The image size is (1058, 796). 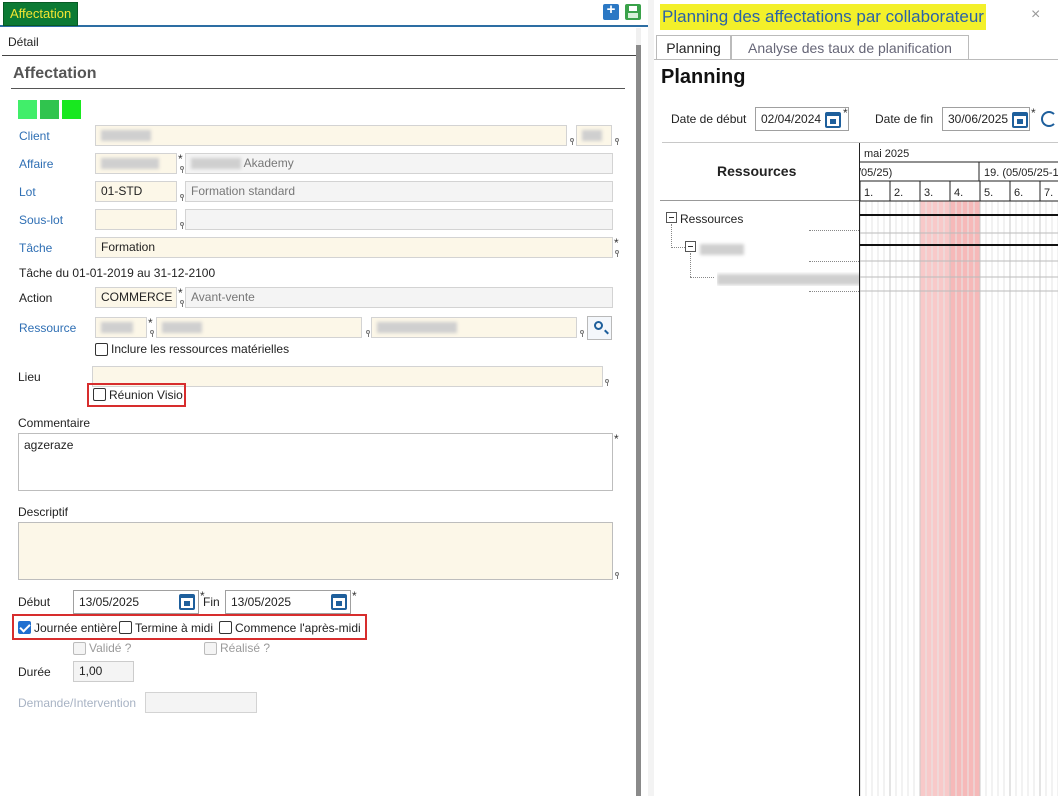 What do you see at coordinates (1049, 119) in the screenshot?
I see `refresh-icon` at bounding box center [1049, 119].